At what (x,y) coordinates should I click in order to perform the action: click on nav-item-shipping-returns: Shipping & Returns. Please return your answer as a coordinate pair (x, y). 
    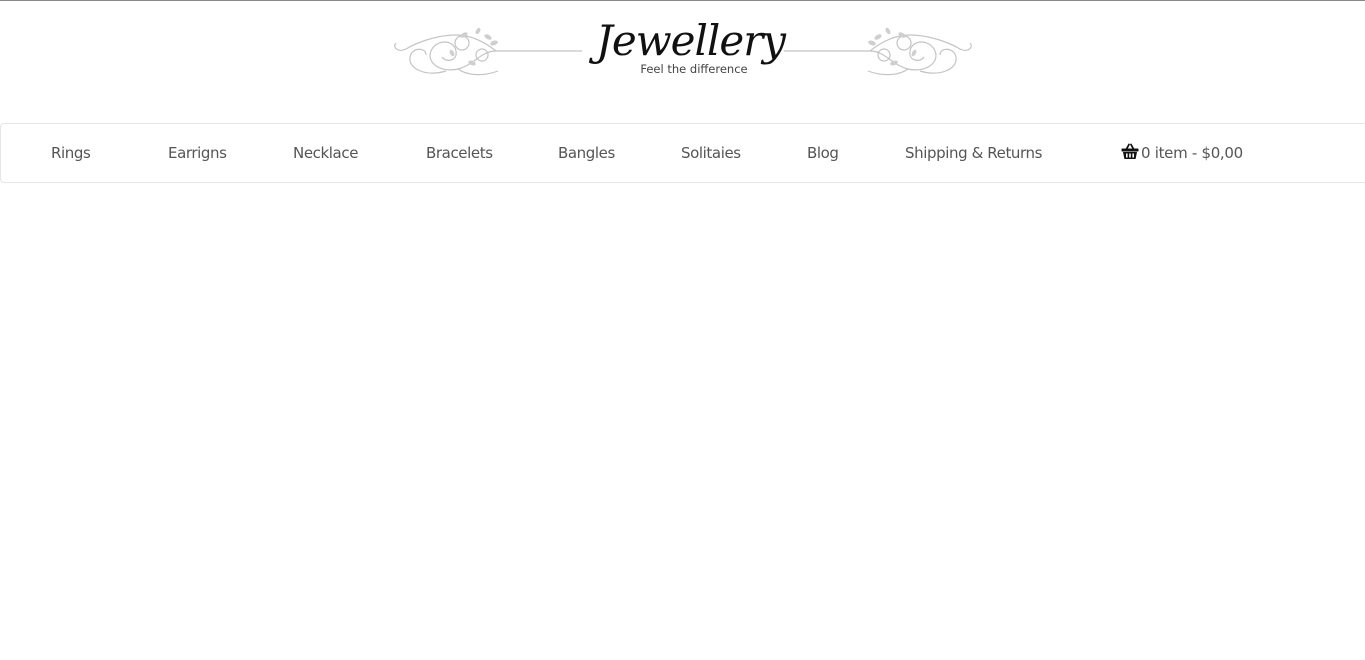
    Looking at the image, I should click on (973, 153).